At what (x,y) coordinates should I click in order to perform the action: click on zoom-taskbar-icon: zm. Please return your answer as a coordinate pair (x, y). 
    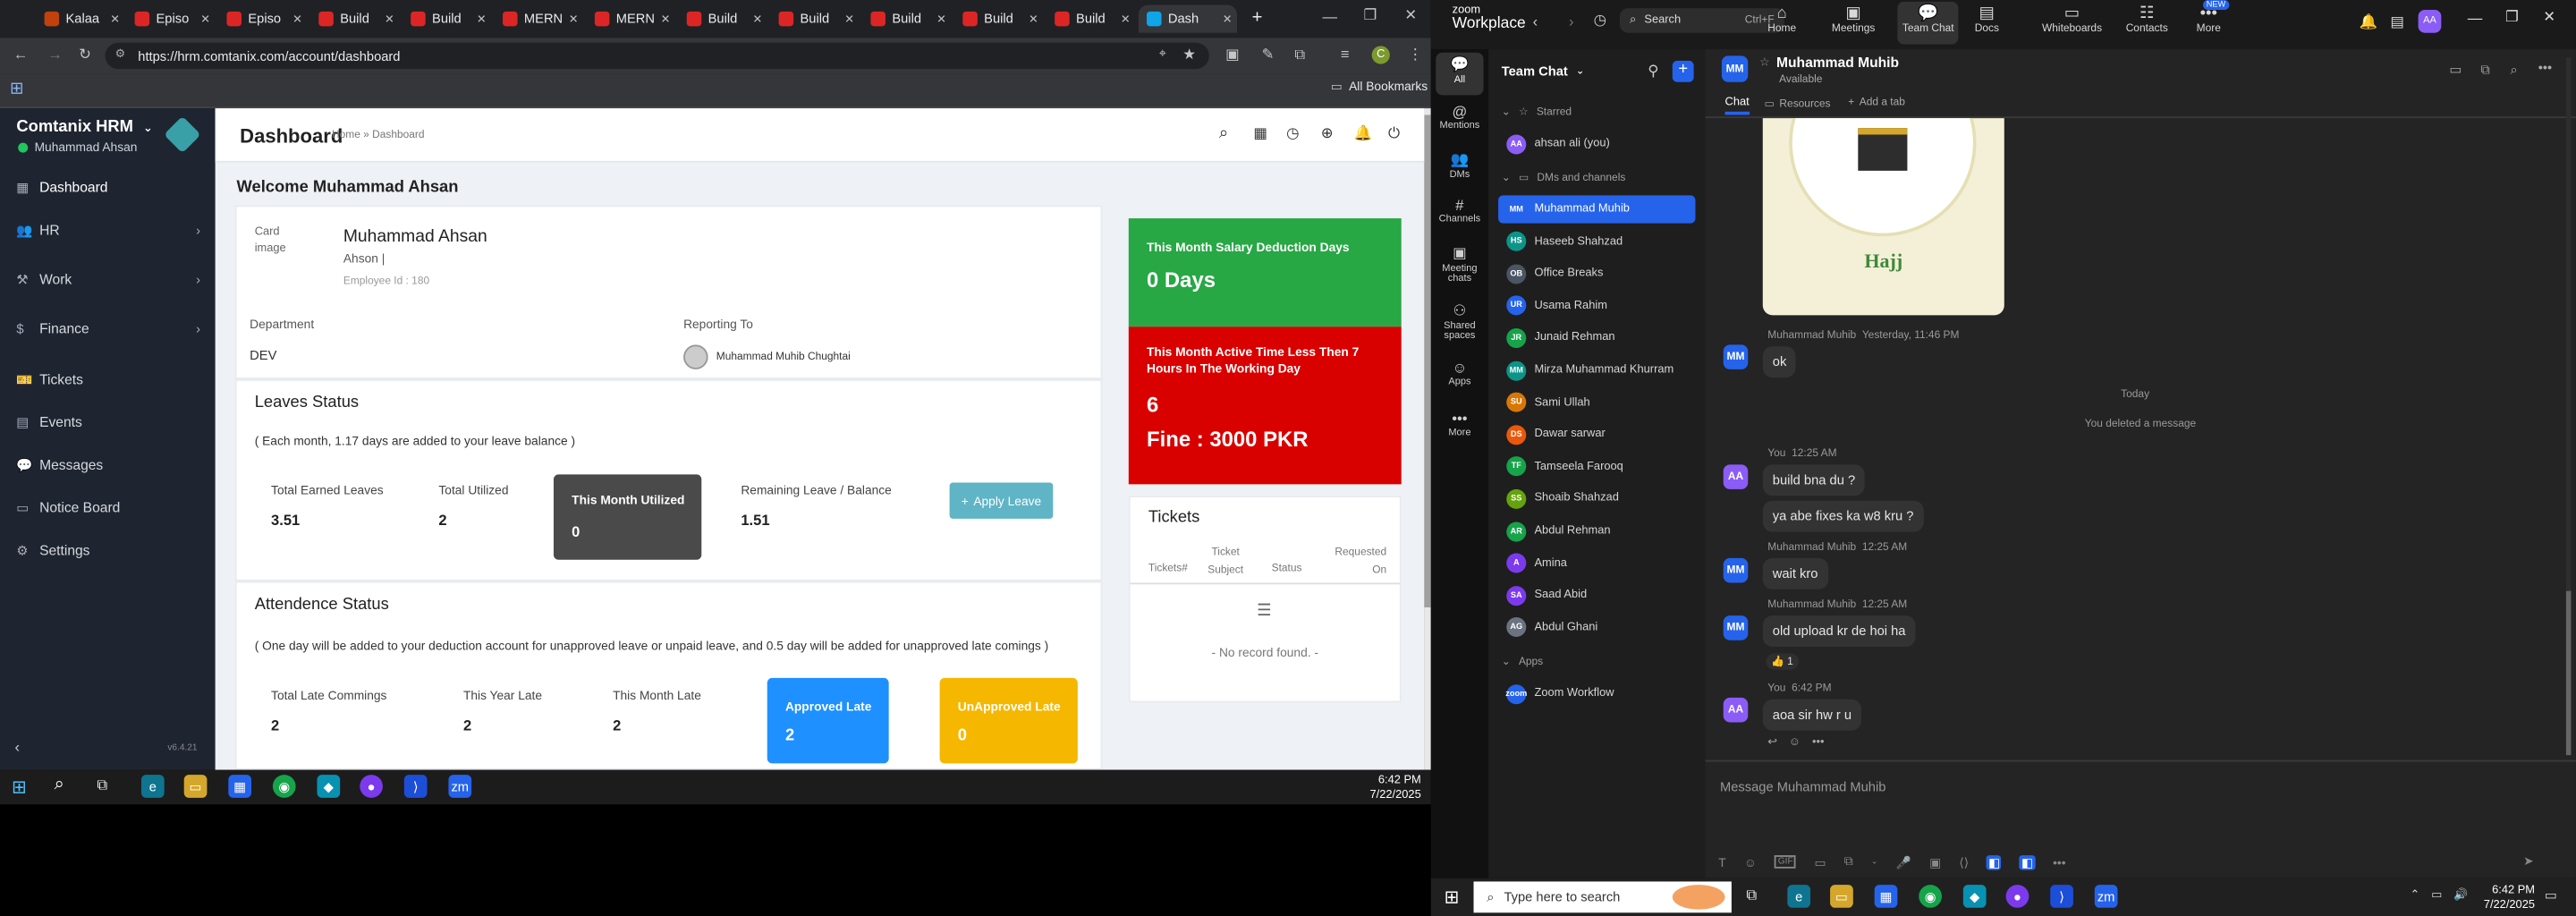
    Looking at the image, I should click on (2106, 896).